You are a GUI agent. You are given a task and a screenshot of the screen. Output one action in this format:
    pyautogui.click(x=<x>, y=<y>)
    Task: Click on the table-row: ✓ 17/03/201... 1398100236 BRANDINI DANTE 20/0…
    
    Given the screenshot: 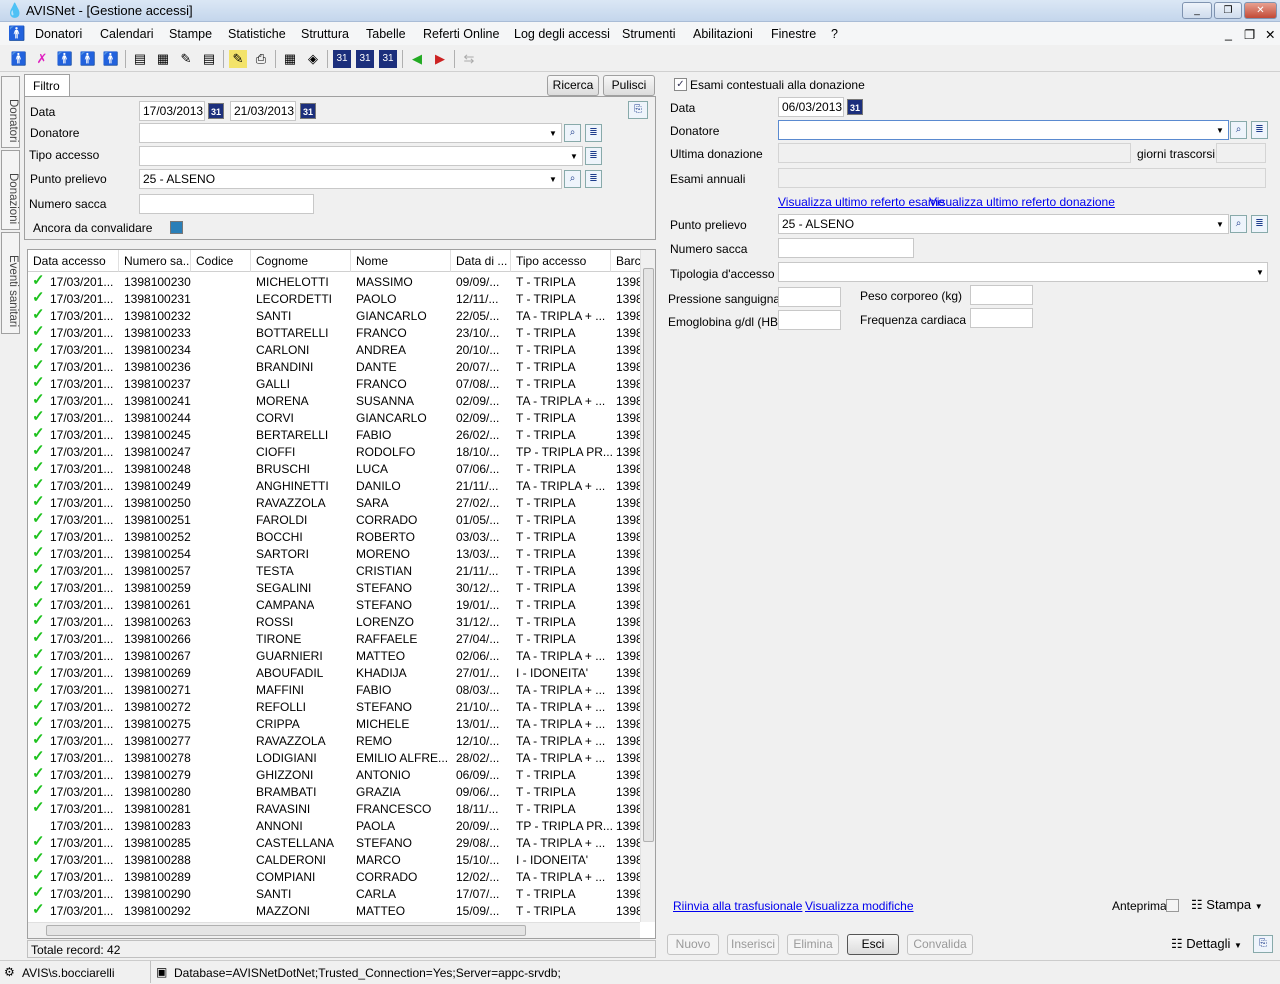 What is the action you would take?
    pyautogui.click(x=335, y=366)
    